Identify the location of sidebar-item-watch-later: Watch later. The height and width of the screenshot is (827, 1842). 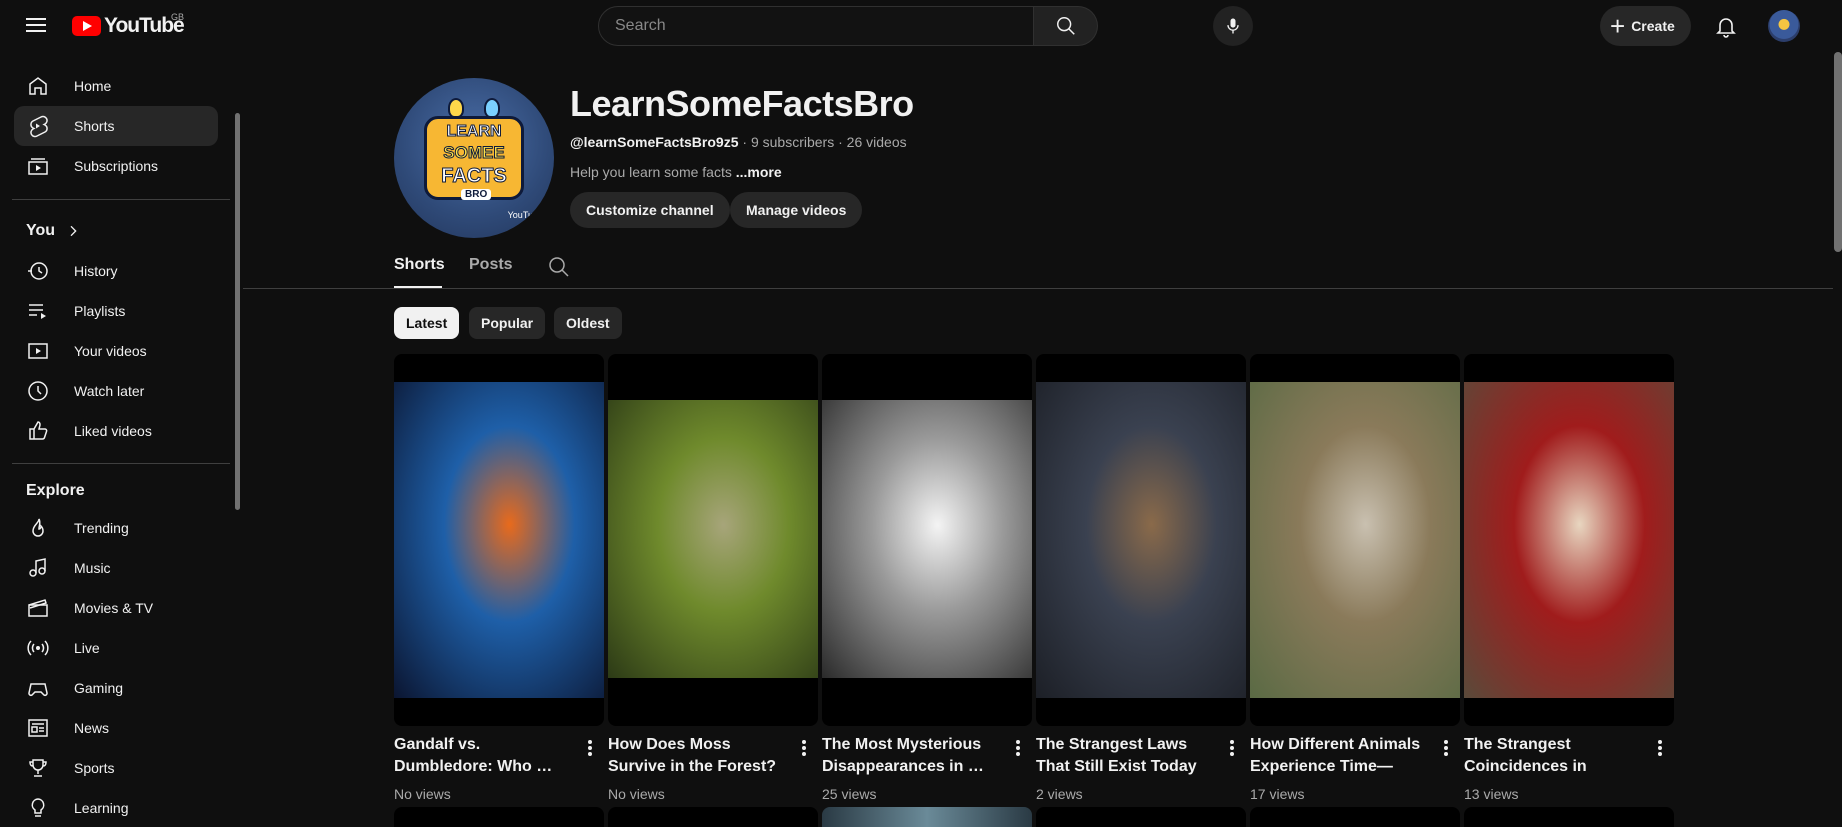
(116, 391).